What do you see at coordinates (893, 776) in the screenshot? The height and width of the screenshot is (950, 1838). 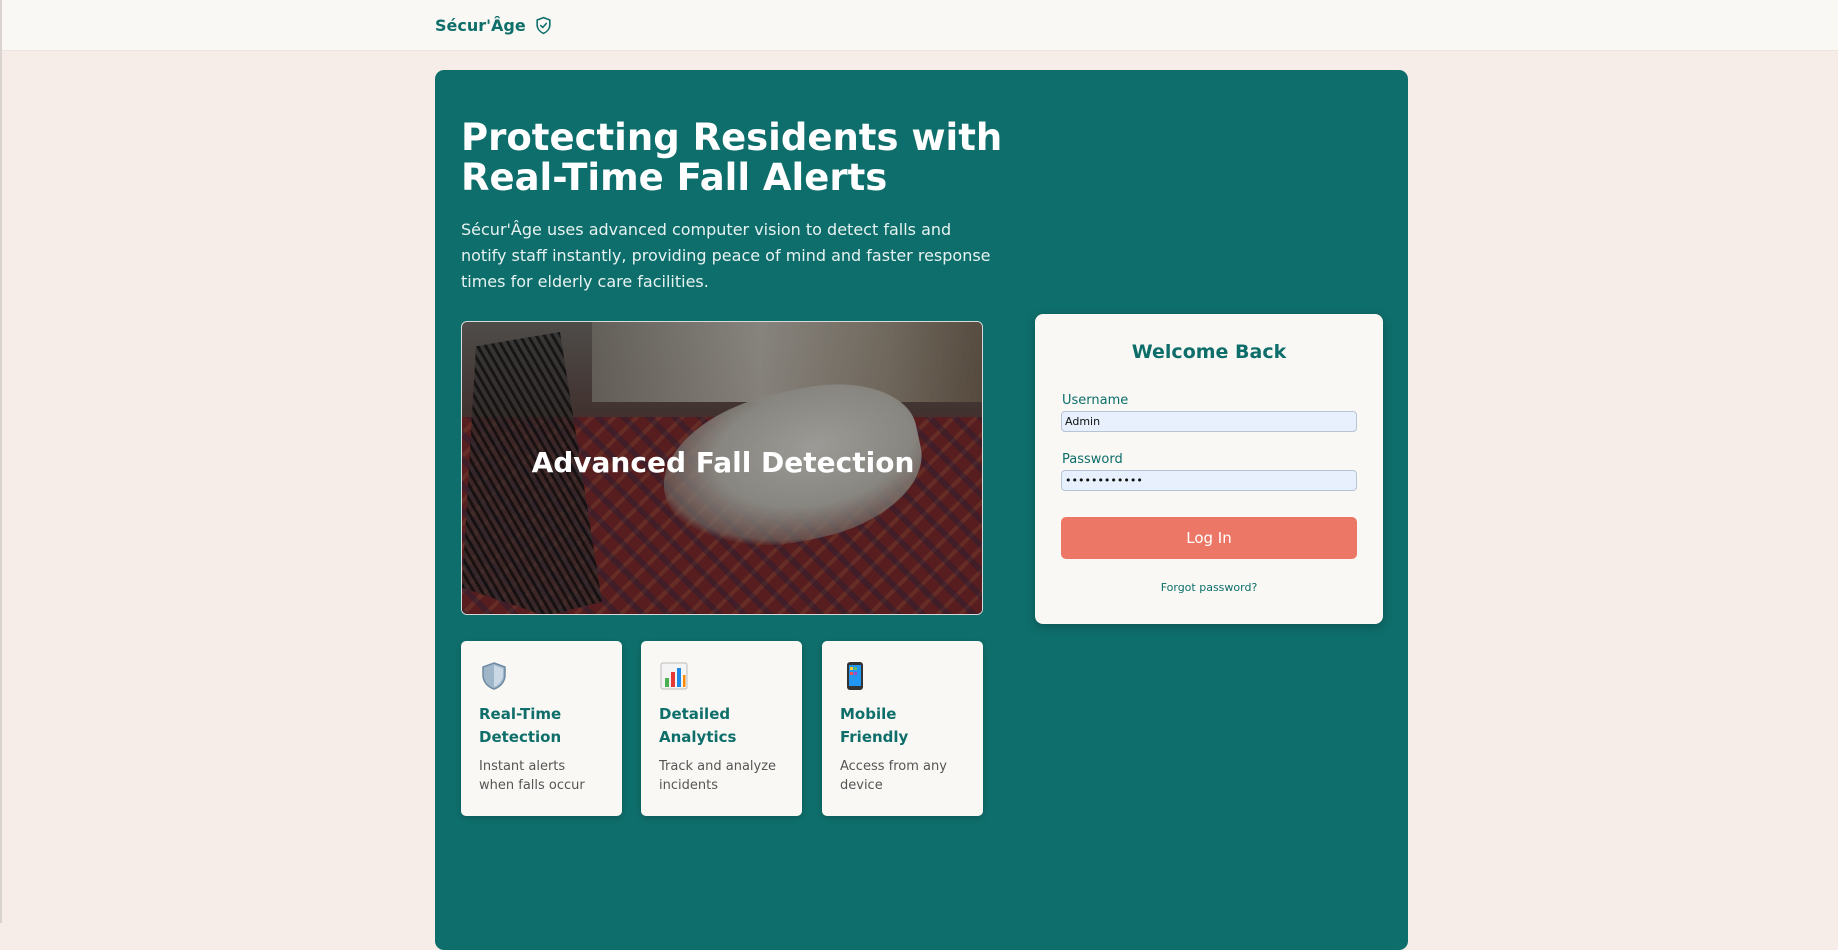 I see `feature-description: Access from any device` at bounding box center [893, 776].